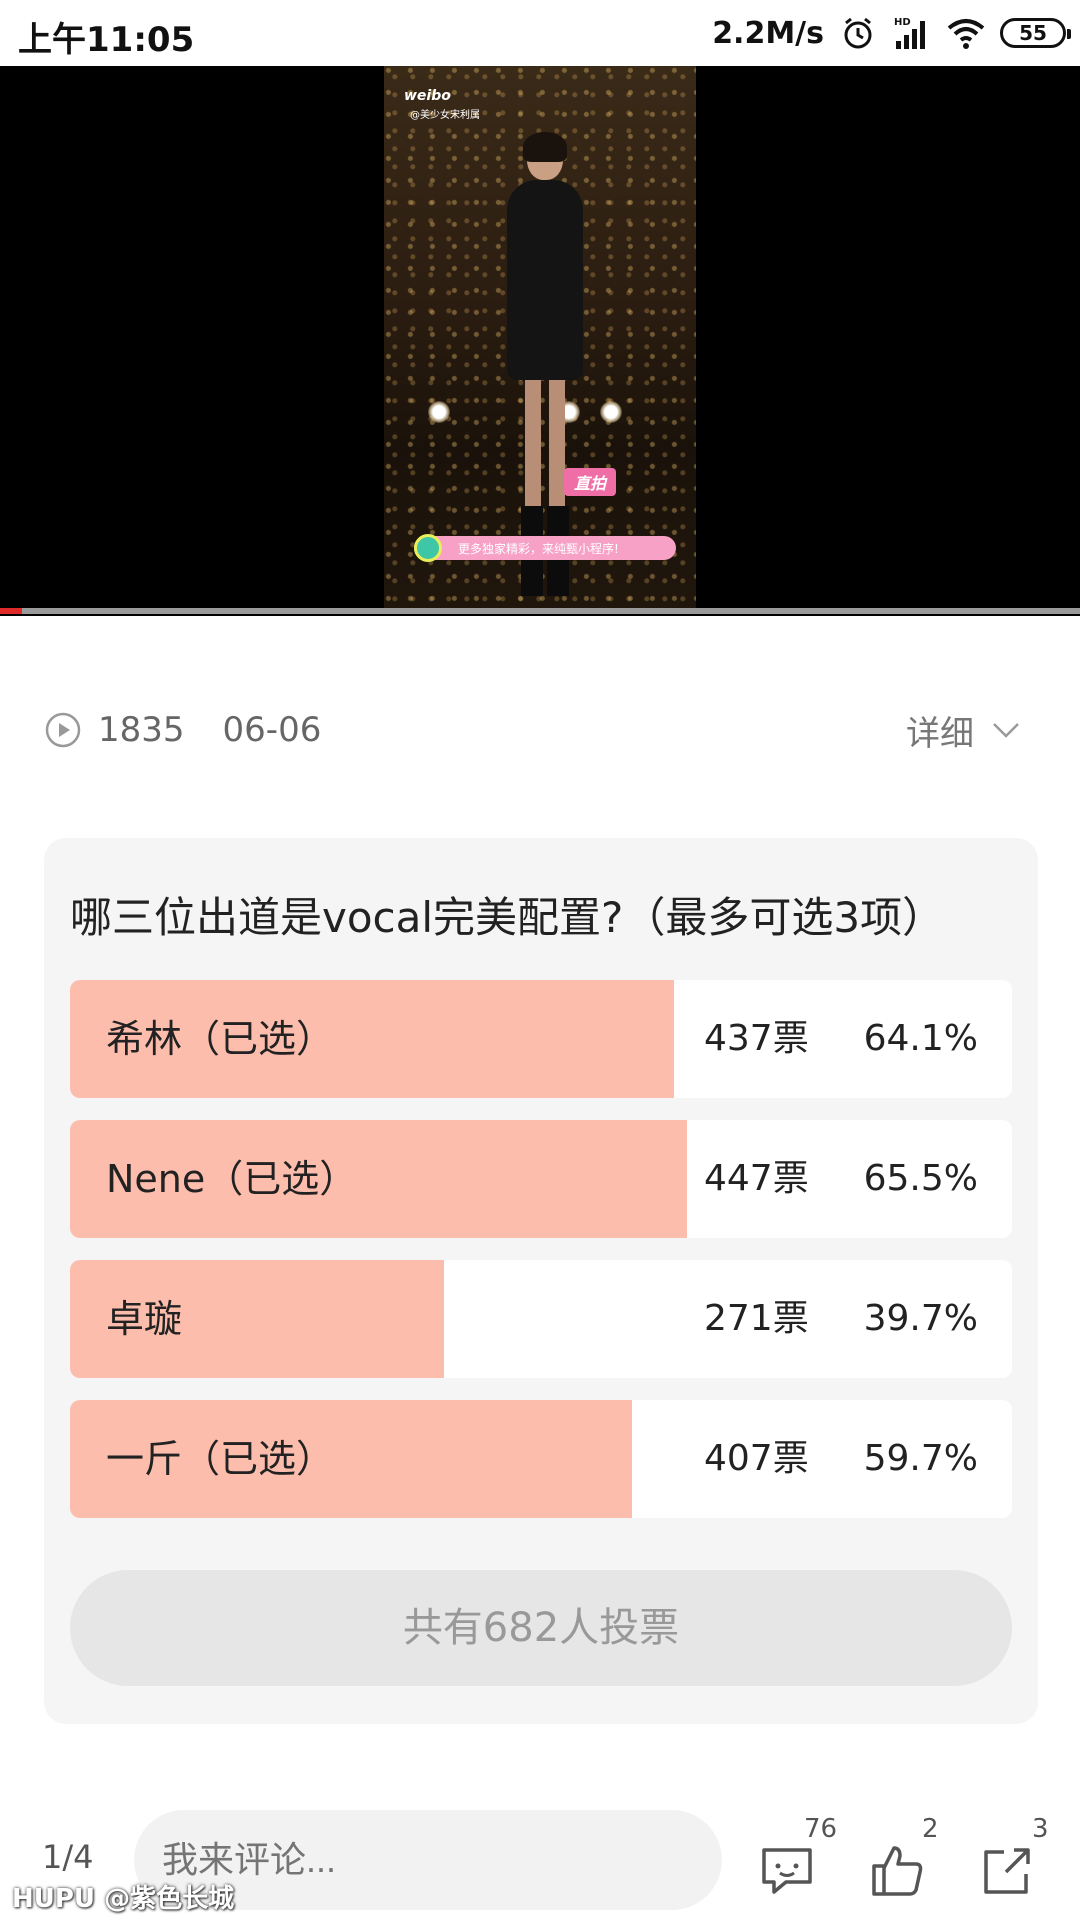  What do you see at coordinates (1040, 1829) in the screenshot?
I see `share-count: 3` at bounding box center [1040, 1829].